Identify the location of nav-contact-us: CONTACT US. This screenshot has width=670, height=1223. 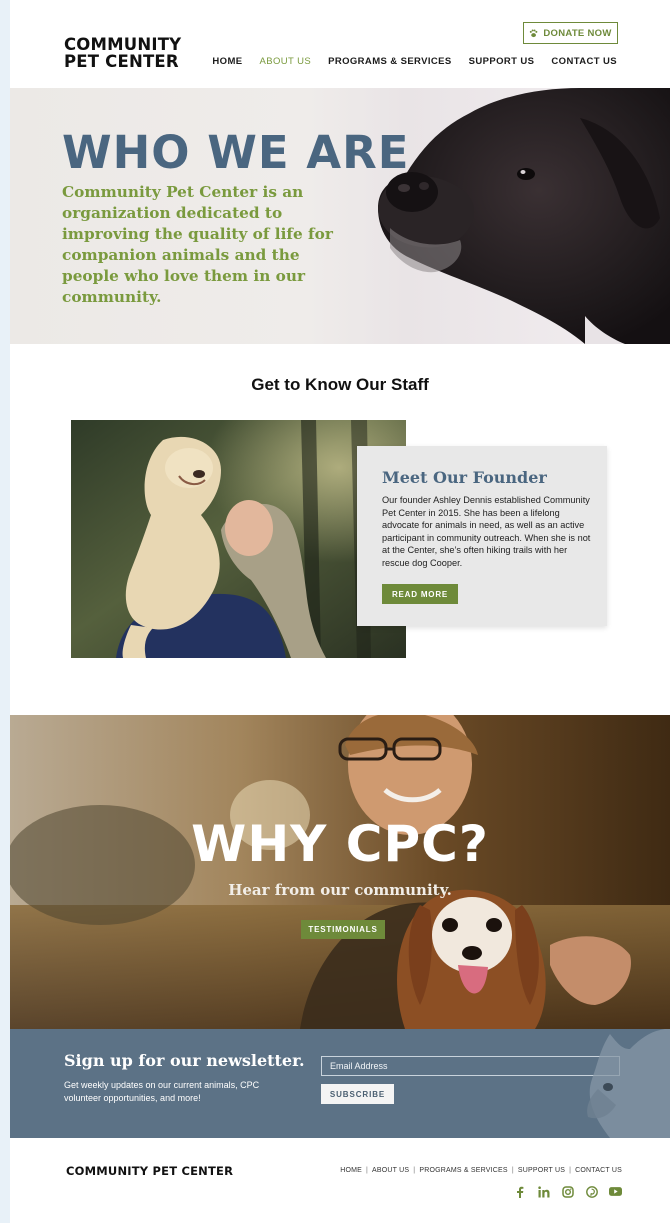
(584, 61).